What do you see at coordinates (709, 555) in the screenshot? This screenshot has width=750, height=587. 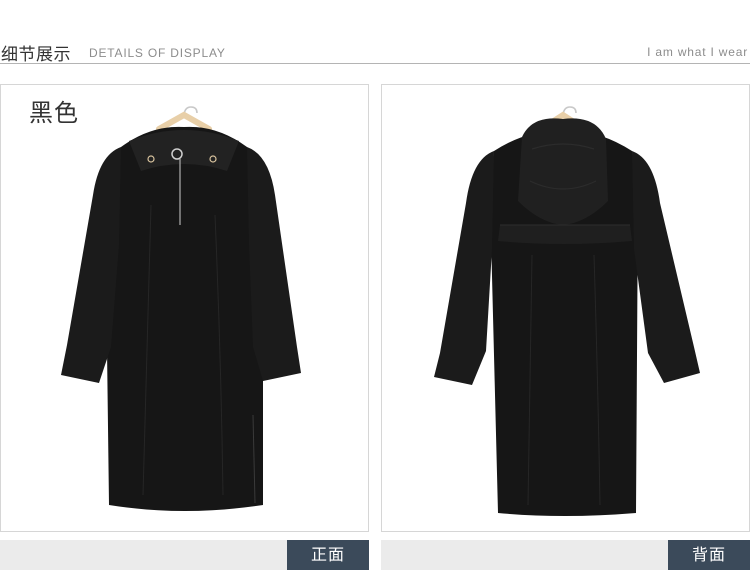 I see `back-caption-tag: 背面` at bounding box center [709, 555].